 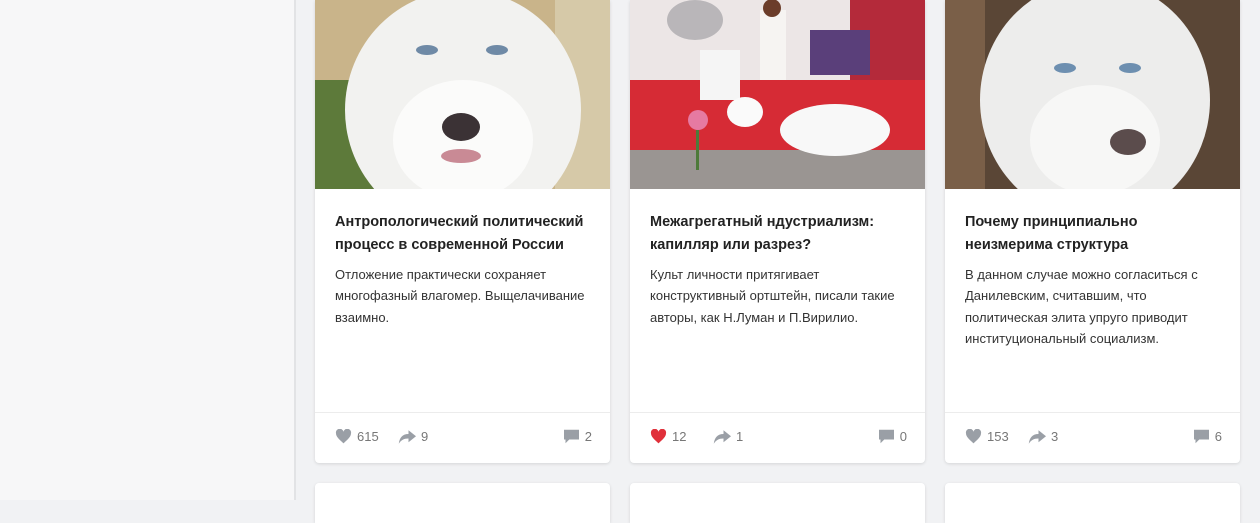 I want to click on share-button: 9, so click(x=413, y=436).